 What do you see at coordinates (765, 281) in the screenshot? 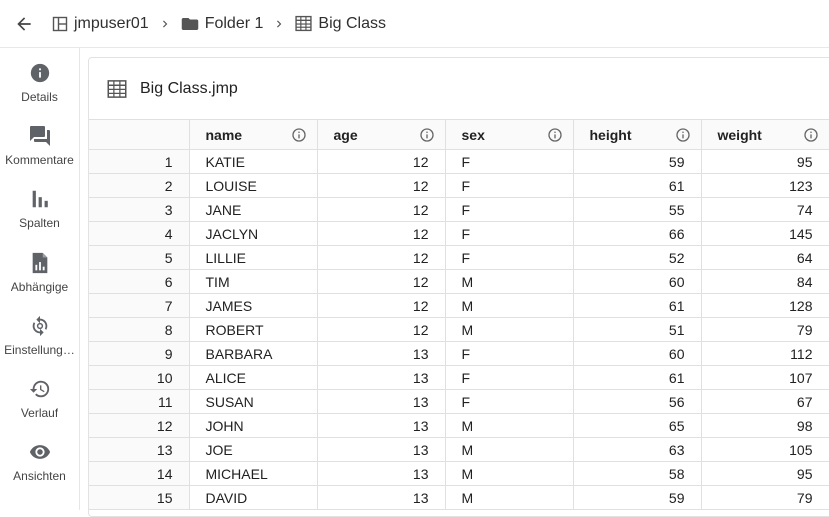
I see `cell-weight: 84` at bounding box center [765, 281].